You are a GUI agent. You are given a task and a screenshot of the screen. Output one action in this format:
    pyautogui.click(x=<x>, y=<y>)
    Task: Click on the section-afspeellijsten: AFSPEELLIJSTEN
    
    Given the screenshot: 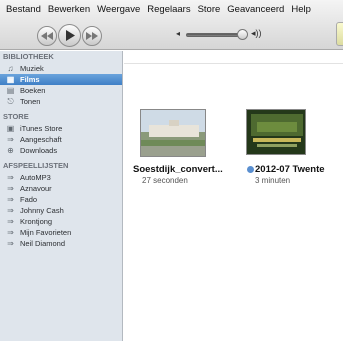 What is the action you would take?
    pyautogui.click(x=36, y=165)
    